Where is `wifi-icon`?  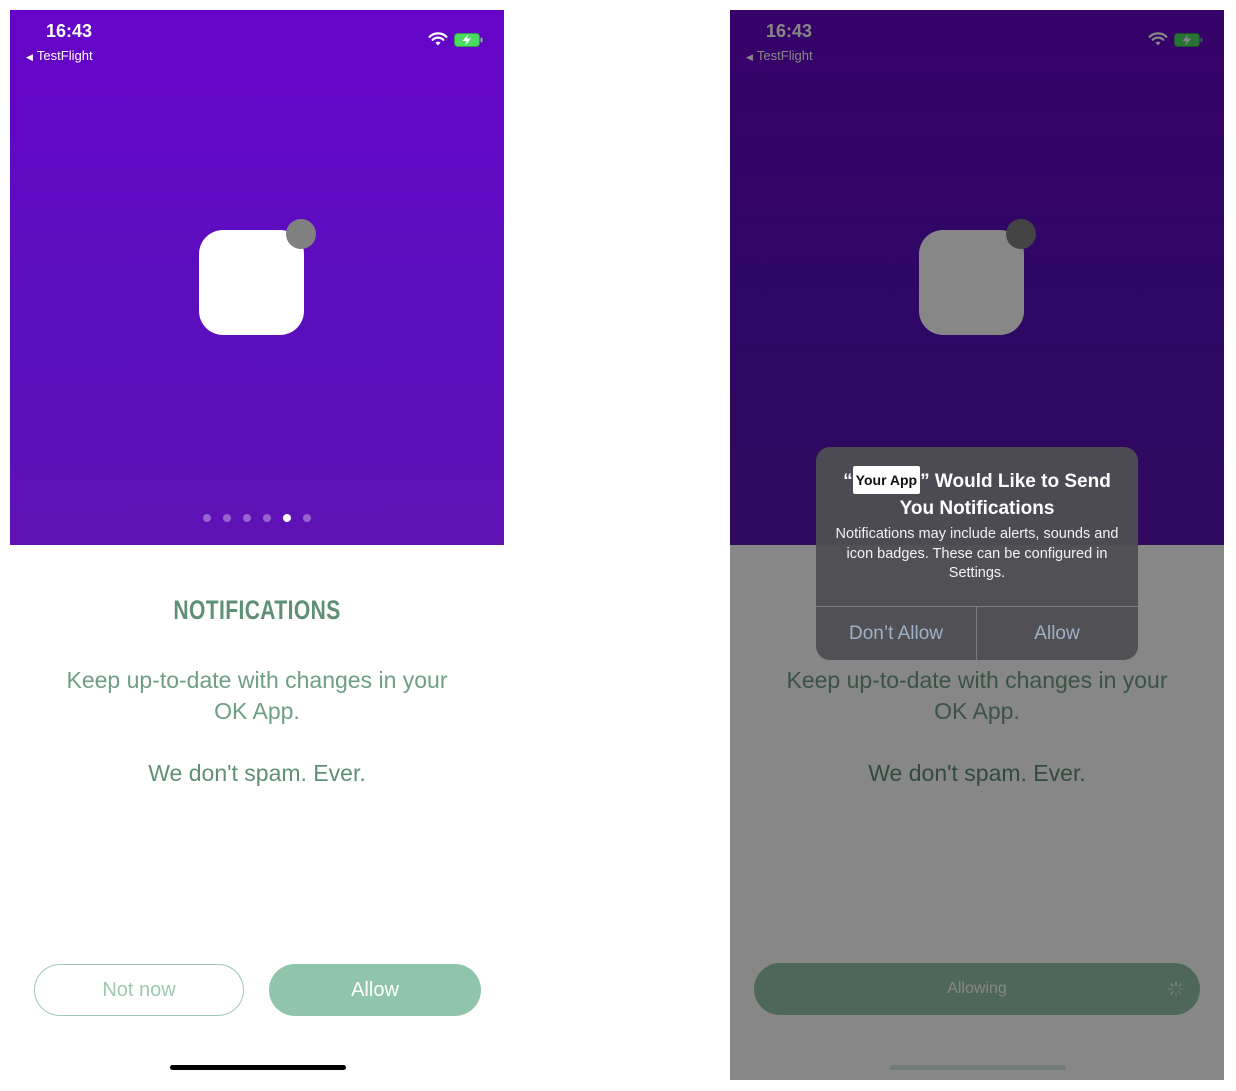 wifi-icon is located at coordinates (438, 39).